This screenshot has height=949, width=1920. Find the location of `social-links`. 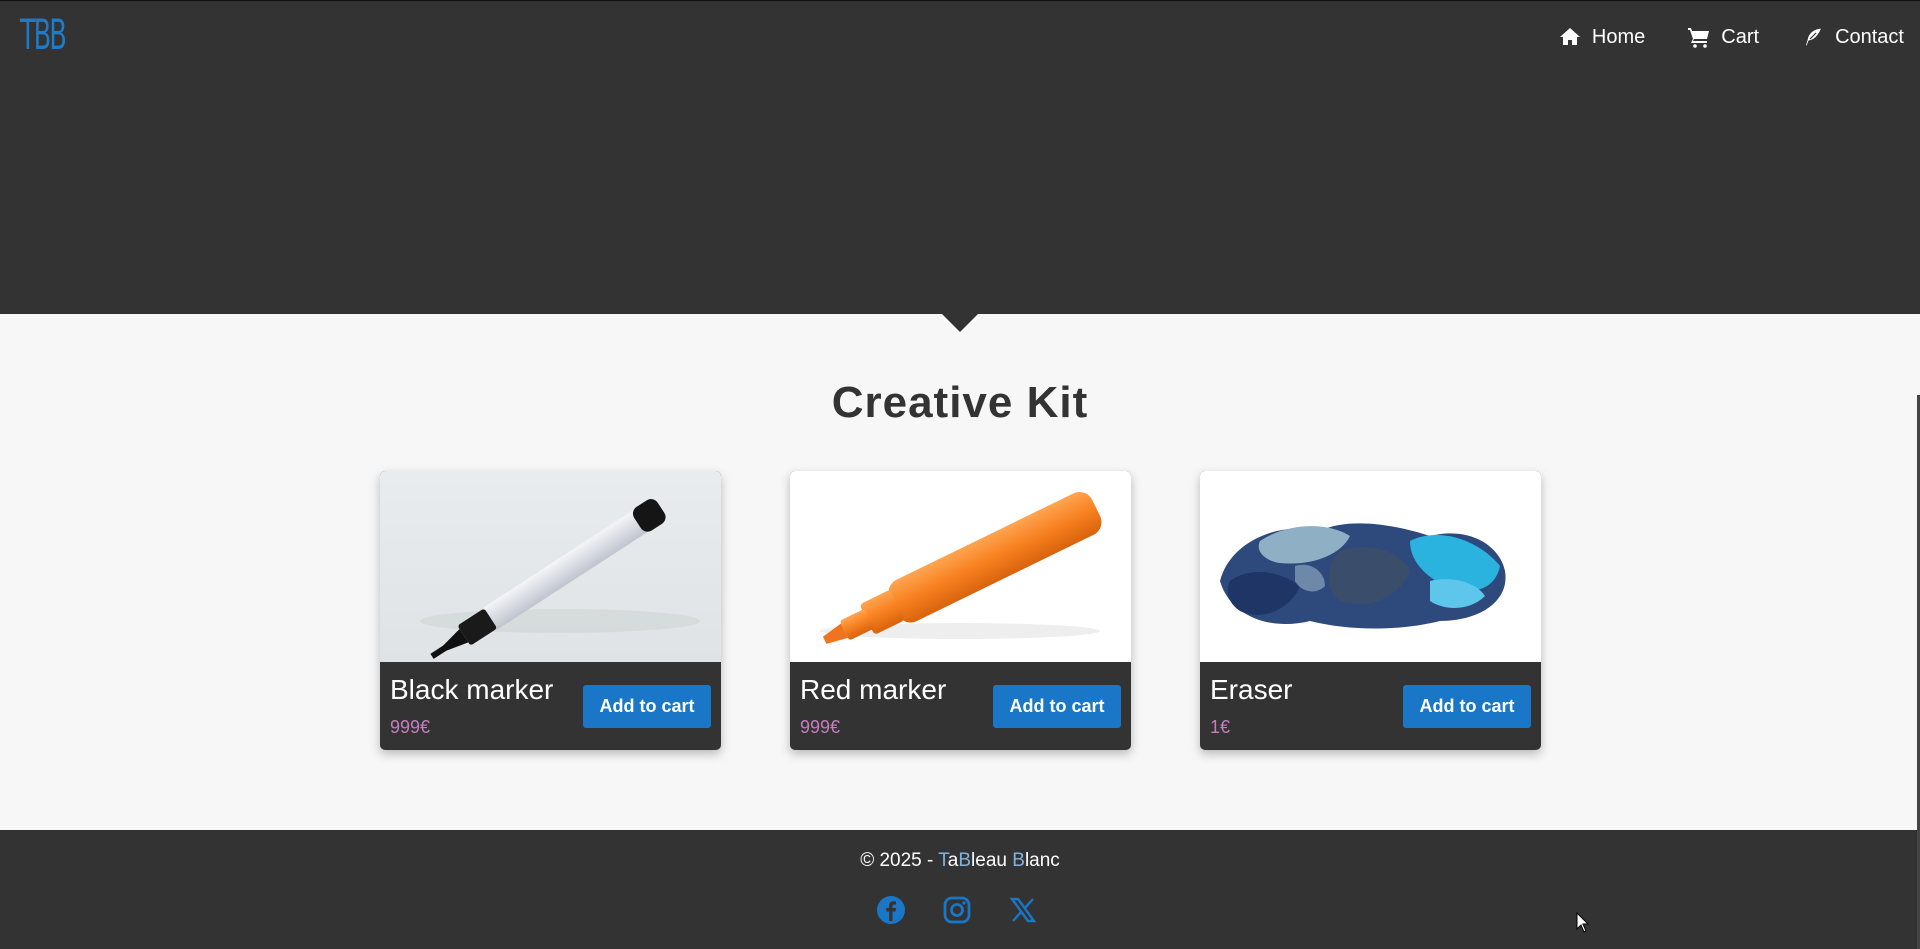

social-links is located at coordinates (957, 910).